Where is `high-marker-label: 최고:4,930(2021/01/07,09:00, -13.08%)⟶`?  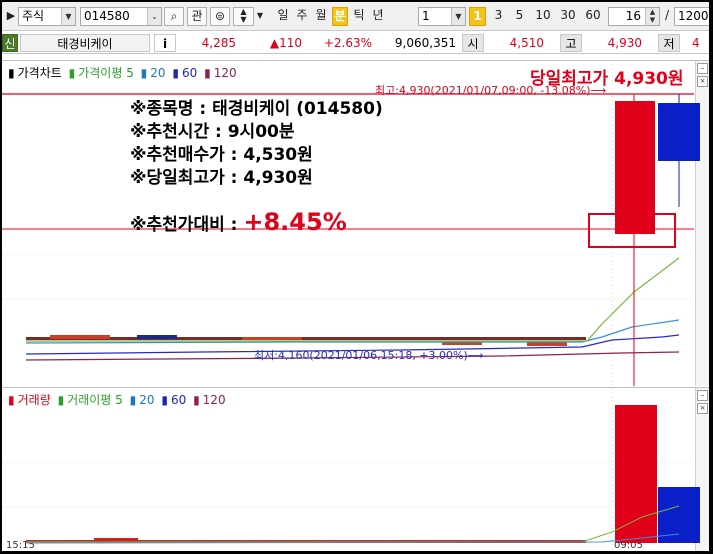
high-marker-label: 최고:4,930(2021/01/07,09:00, -13.08%)⟶ is located at coordinates (491, 90).